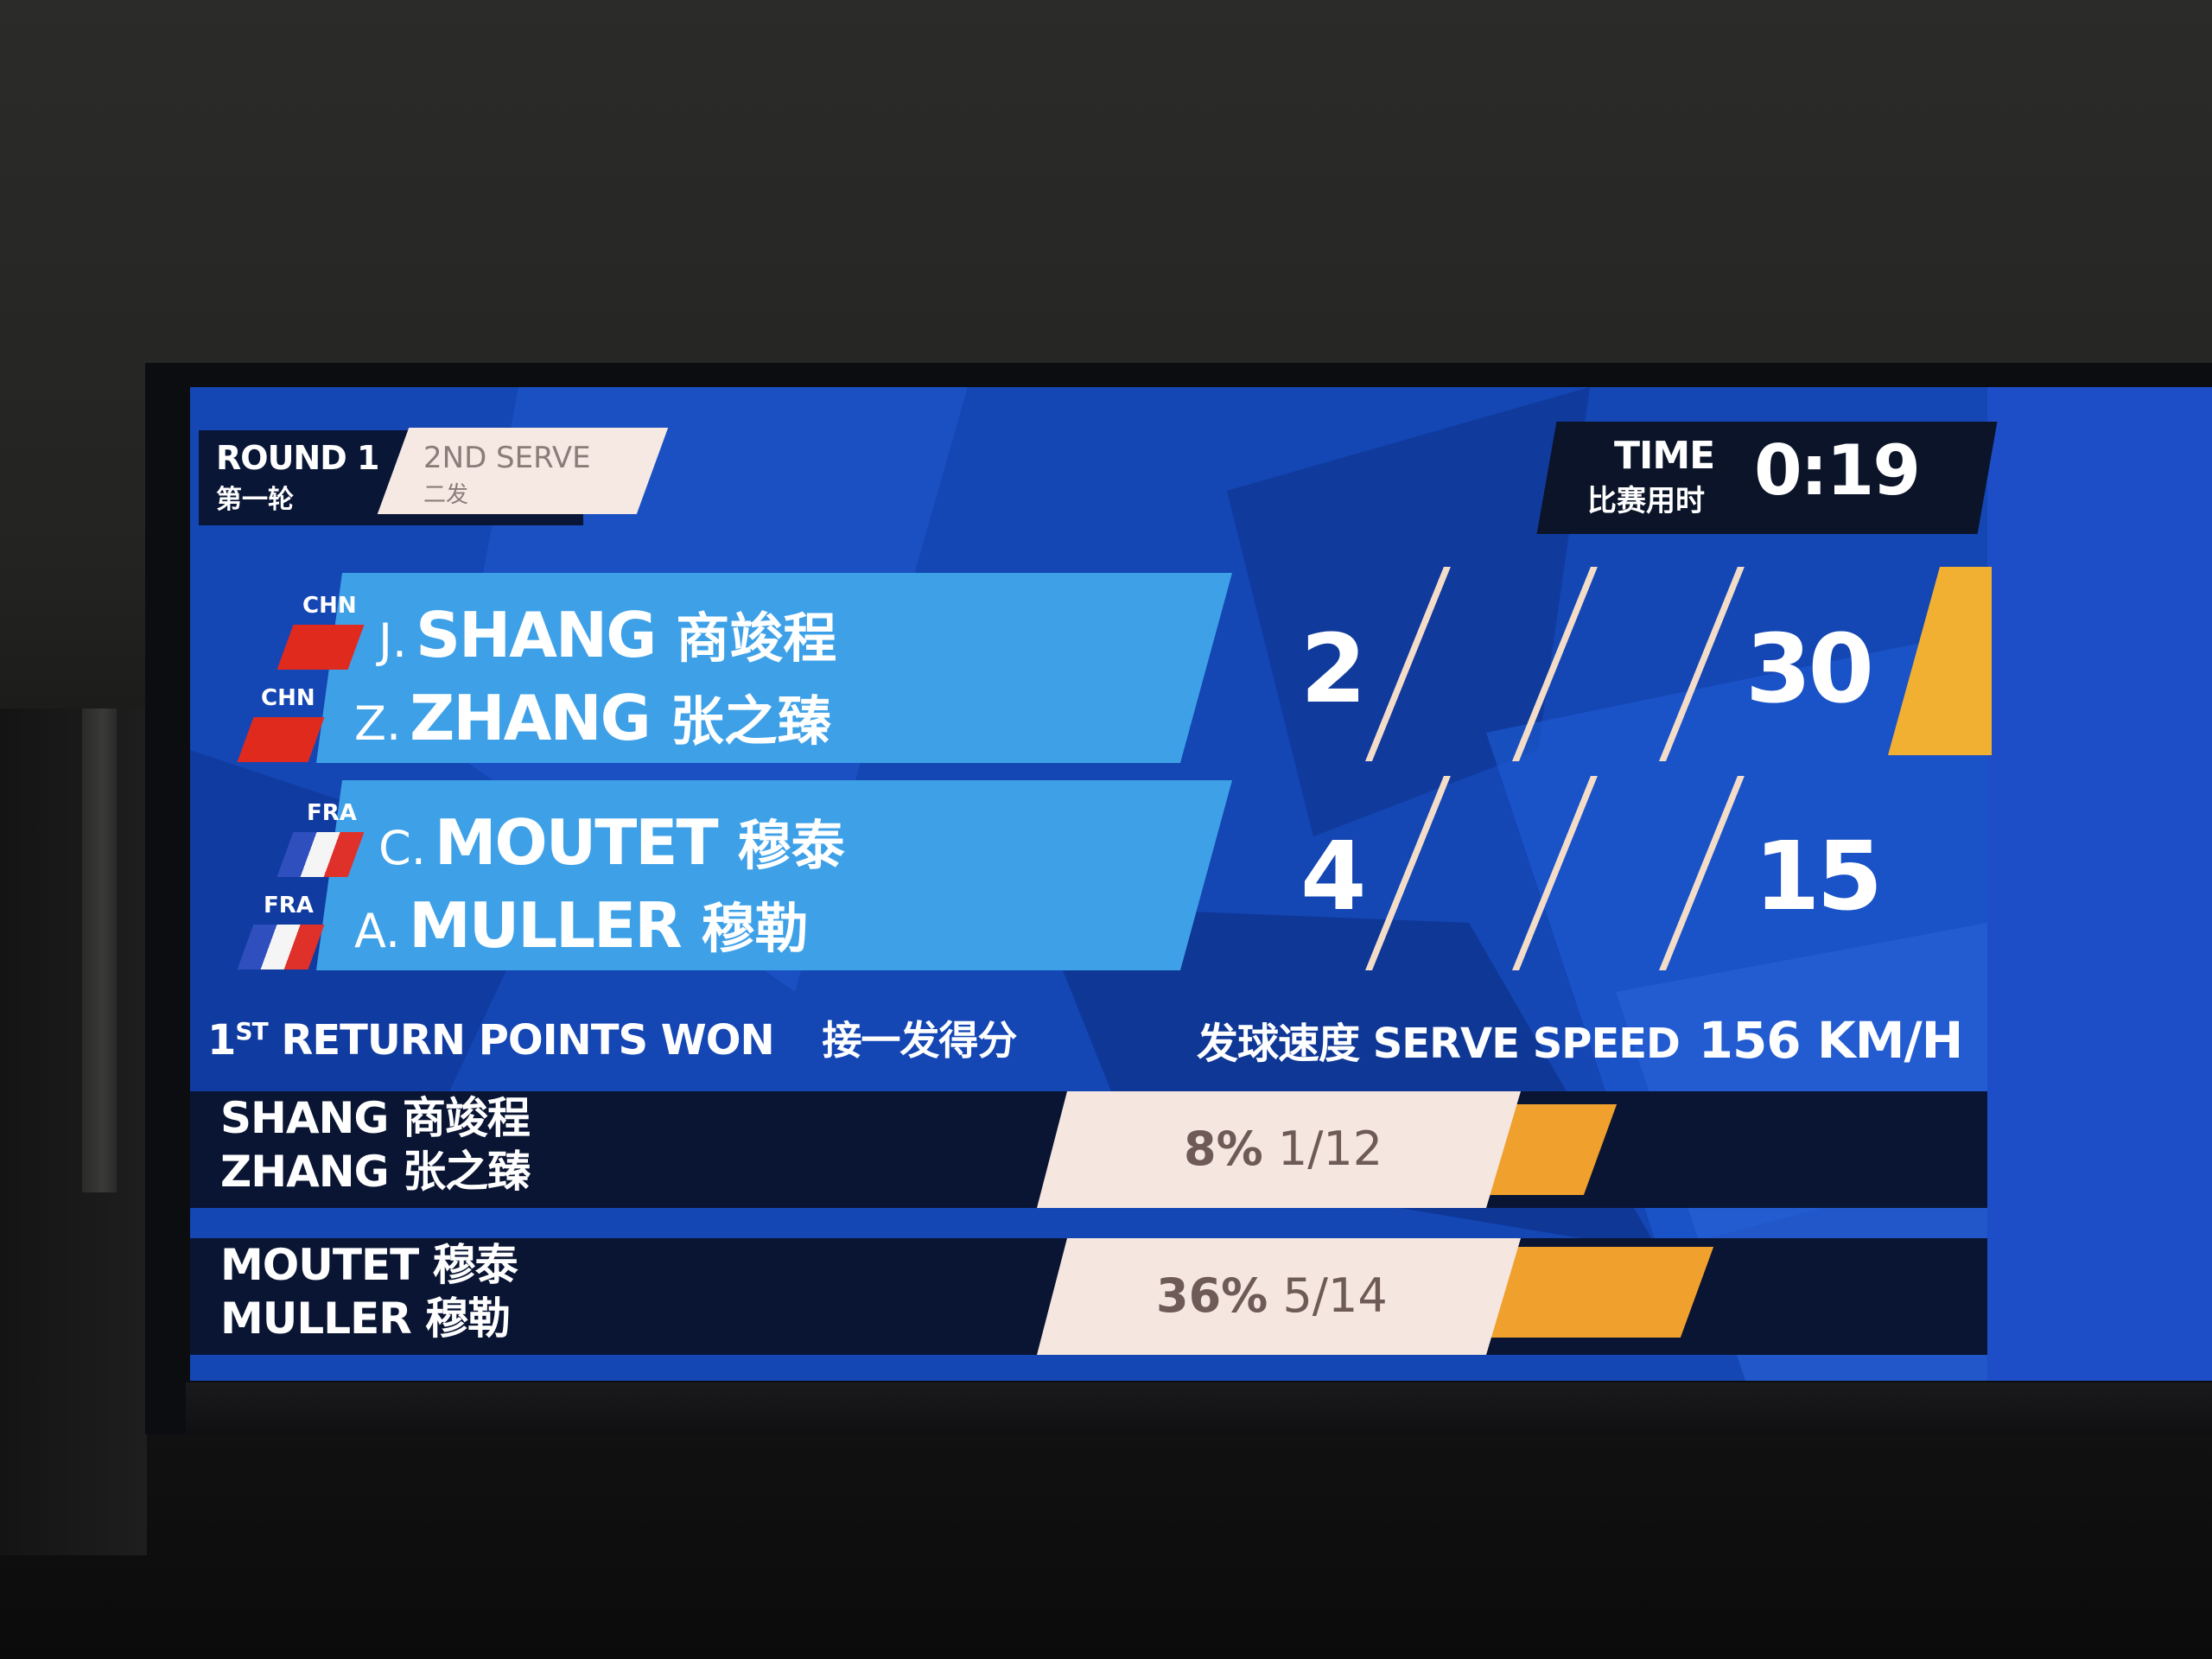  What do you see at coordinates (1199, 1408) in the screenshot?
I see `screen-bezel-bottom` at bounding box center [1199, 1408].